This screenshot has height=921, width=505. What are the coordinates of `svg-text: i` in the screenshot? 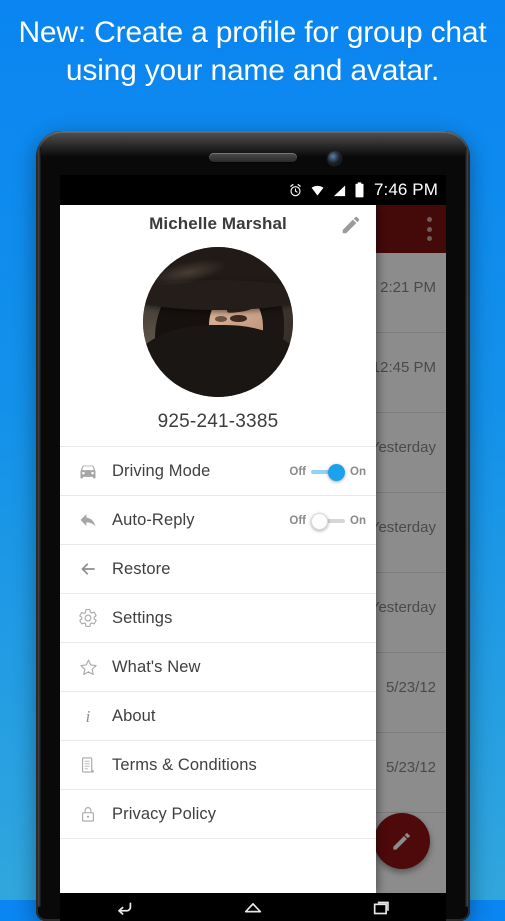 It's located at (88, 716).